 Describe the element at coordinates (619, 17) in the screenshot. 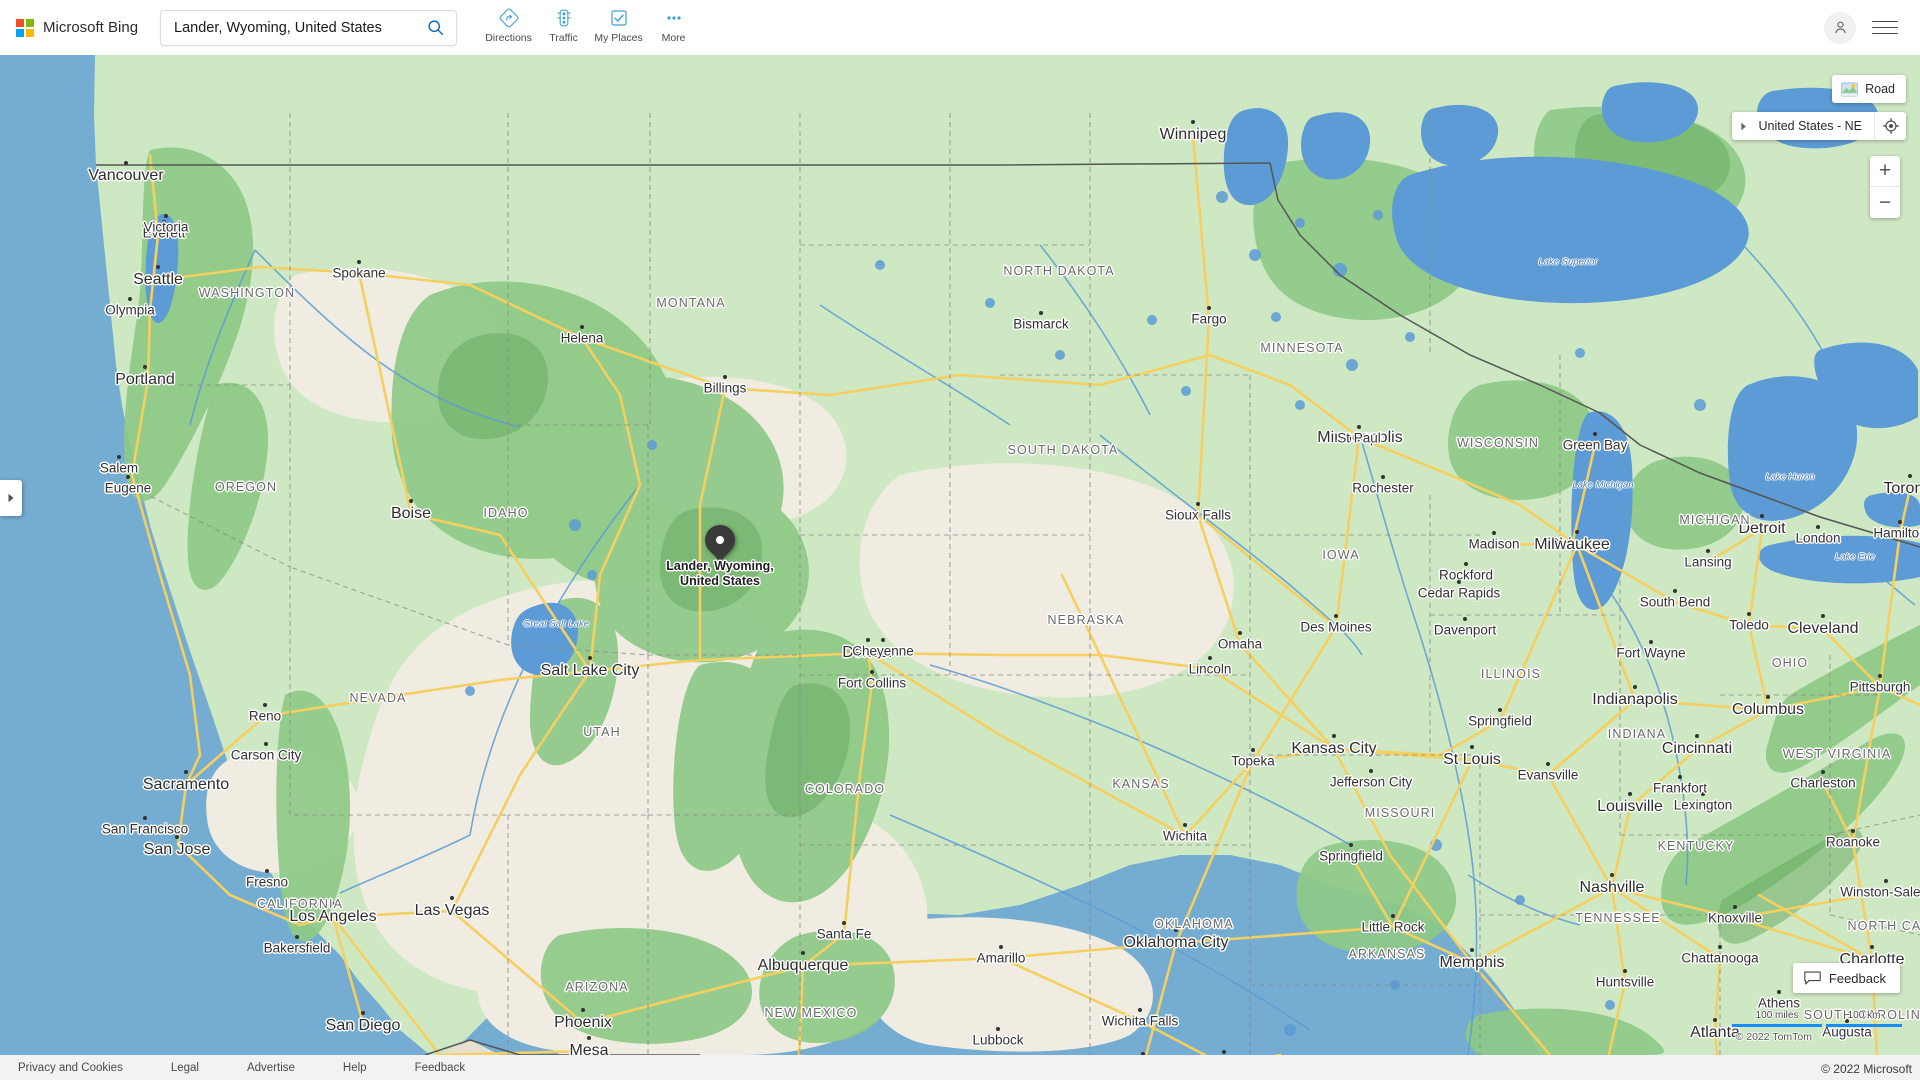

I see `checkbox-icon` at that location.